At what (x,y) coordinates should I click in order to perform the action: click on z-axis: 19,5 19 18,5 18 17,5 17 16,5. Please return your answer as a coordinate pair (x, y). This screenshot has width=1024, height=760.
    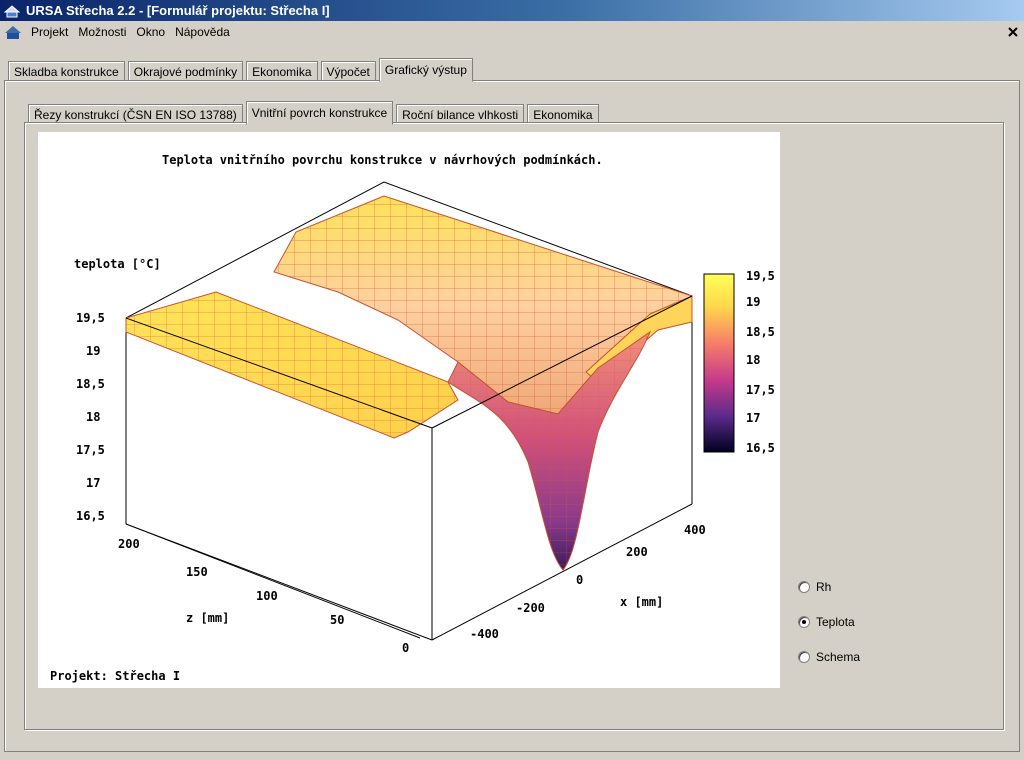
    Looking at the image, I should click on (101, 417).